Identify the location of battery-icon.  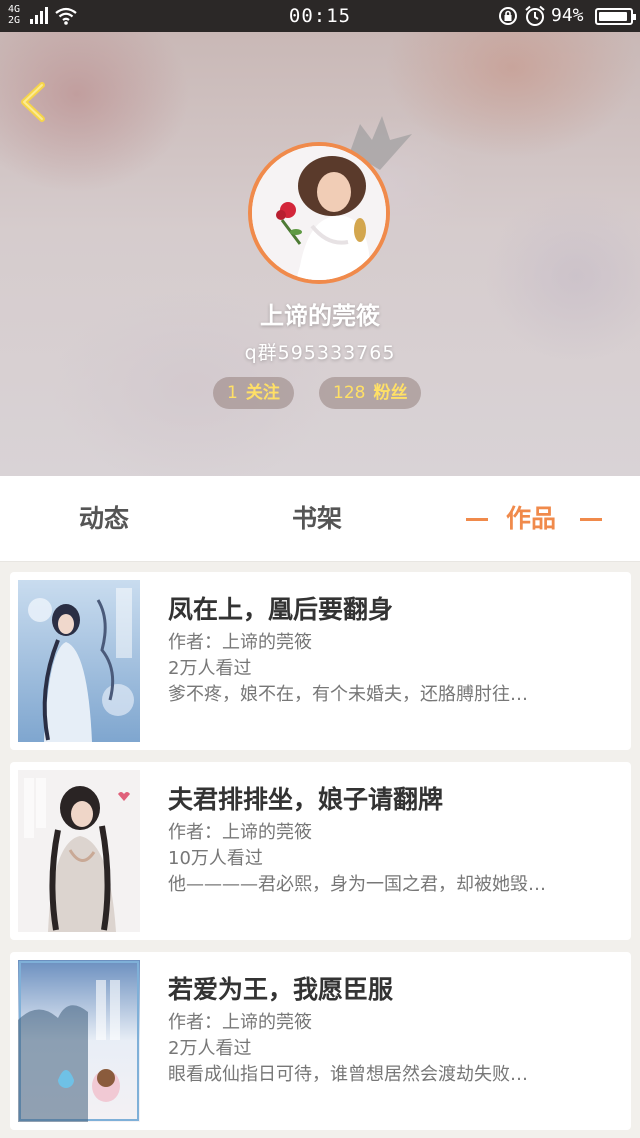
(615, 16).